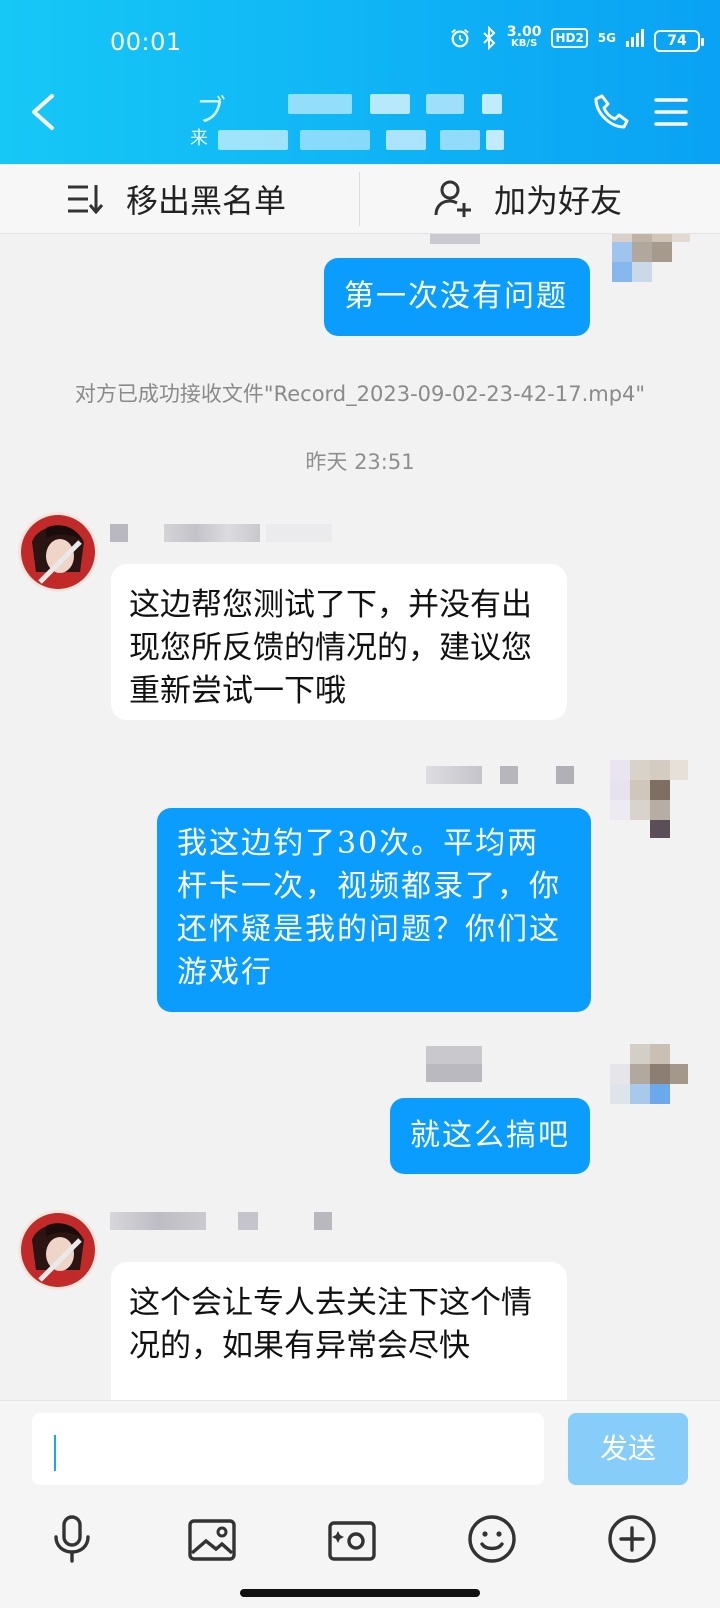  Describe the element at coordinates (632, 1539) in the screenshot. I see `plus-icon` at that location.